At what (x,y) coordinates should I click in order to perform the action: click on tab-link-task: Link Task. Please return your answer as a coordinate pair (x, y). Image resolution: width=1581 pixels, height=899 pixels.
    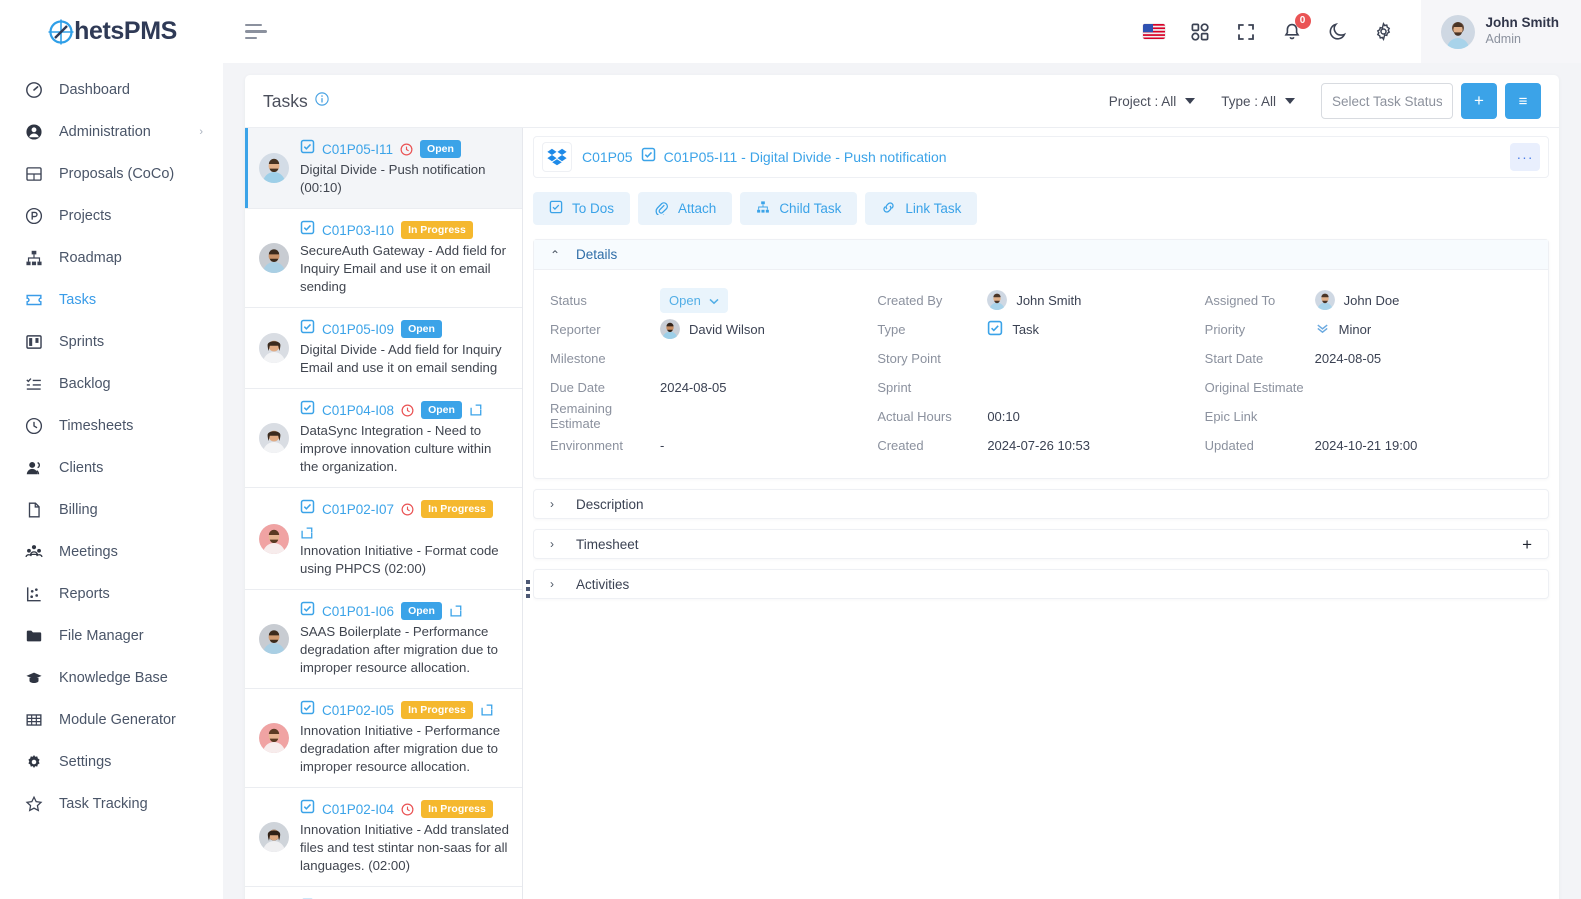
    Looking at the image, I should click on (921, 208).